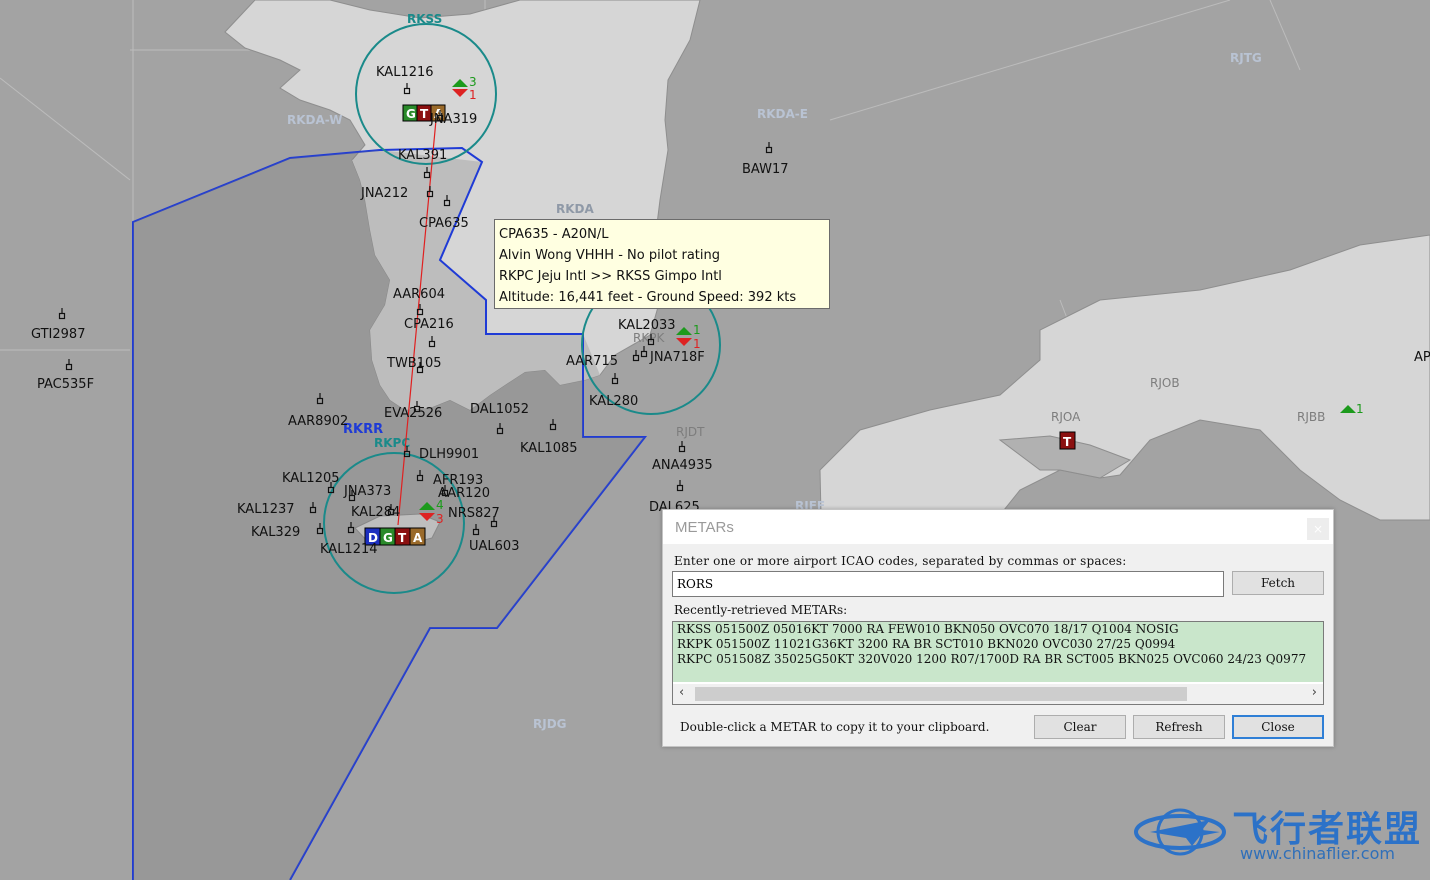 The width and height of the screenshot is (1430, 880). What do you see at coordinates (444, 223) in the screenshot?
I see `aircraft-callsign: CPA635` at bounding box center [444, 223].